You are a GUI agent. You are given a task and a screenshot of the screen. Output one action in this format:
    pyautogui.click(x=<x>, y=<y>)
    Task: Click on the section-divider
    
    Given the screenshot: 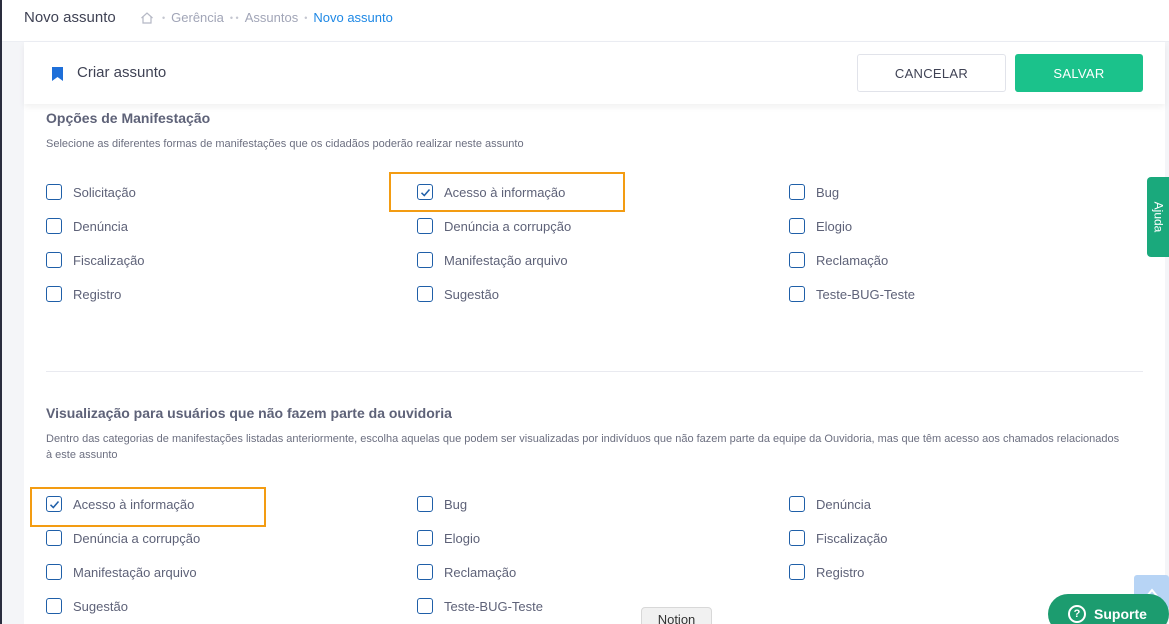 What is the action you would take?
    pyautogui.click(x=594, y=371)
    